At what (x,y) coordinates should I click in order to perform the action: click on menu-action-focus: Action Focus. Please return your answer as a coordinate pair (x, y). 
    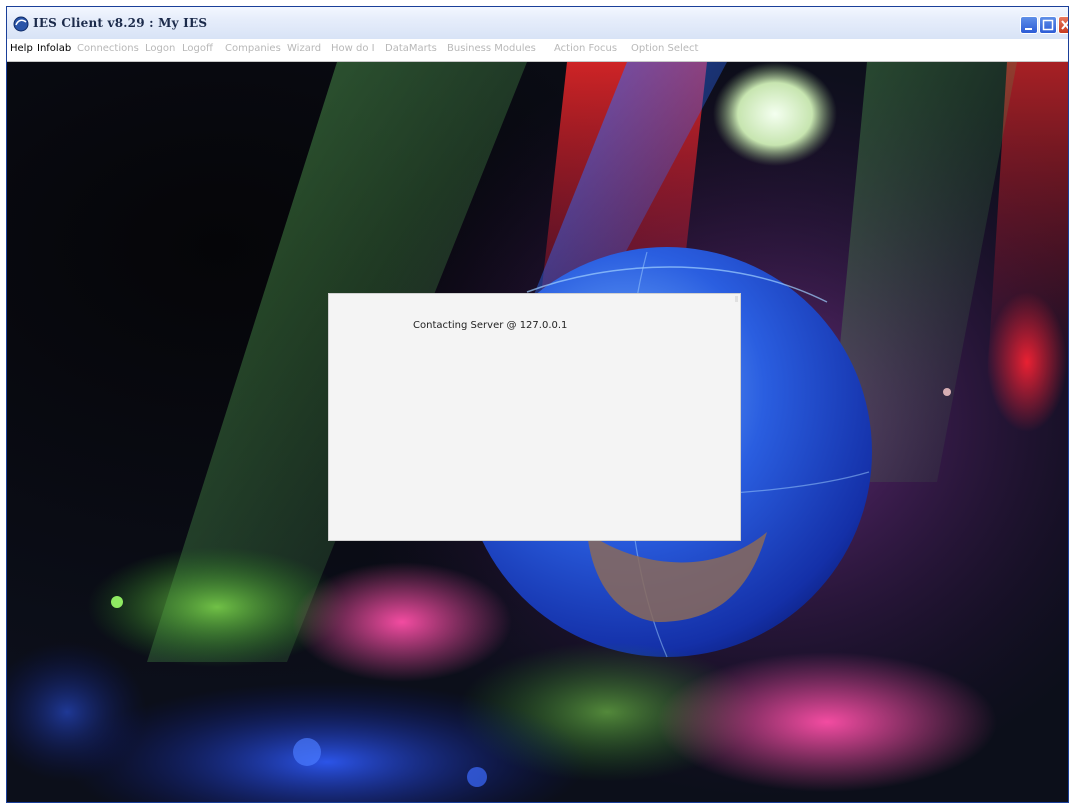
    Looking at the image, I should click on (585, 48).